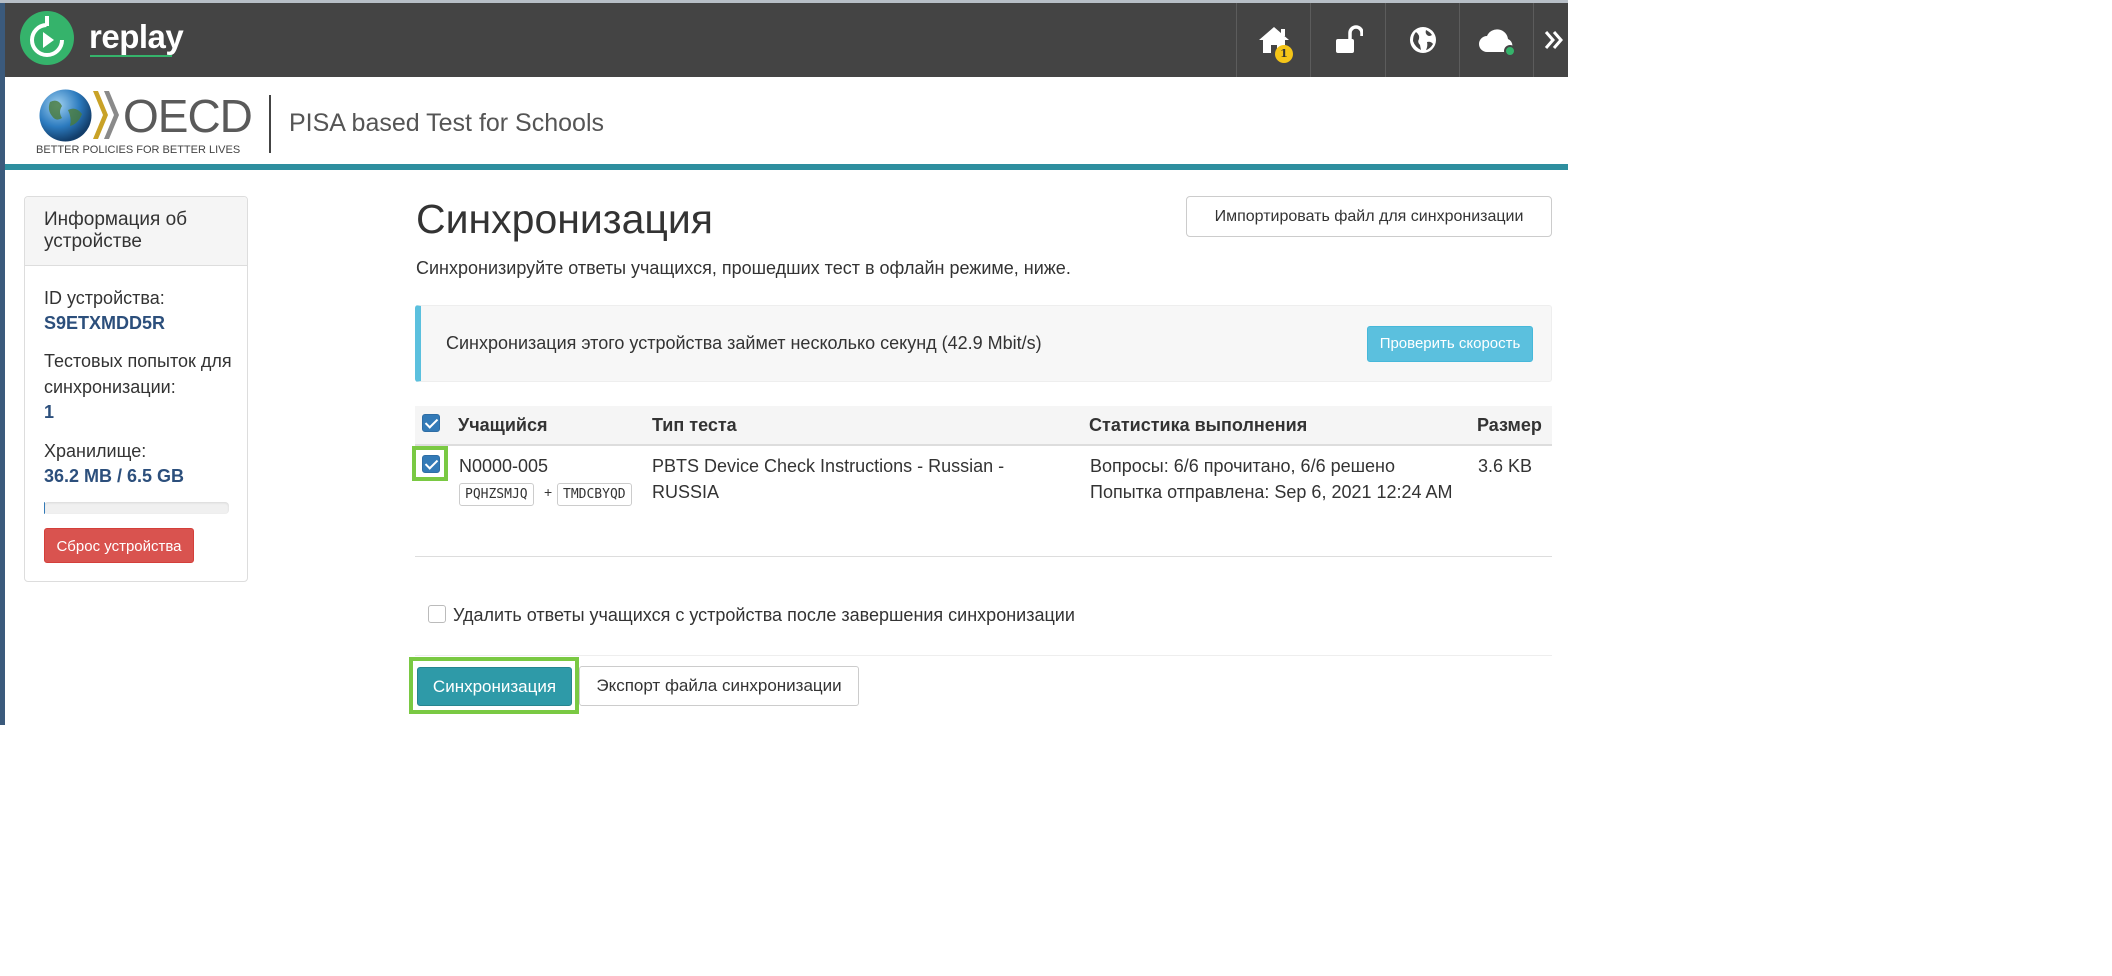 This screenshot has width=2112, height=976. I want to click on attempt-size: 3.6 KB, so click(1505, 466).